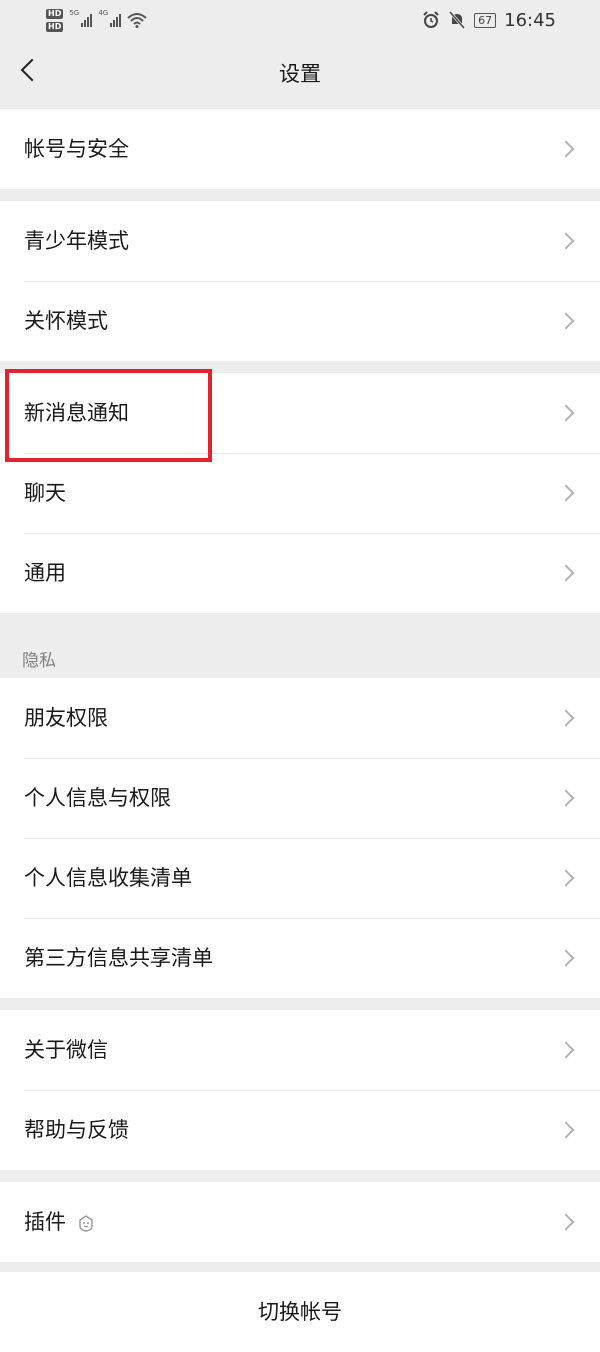 The image size is (600, 1352). What do you see at coordinates (39, 661) in the screenshot?
I see `section-header-privacy: 隐私` at bounding box center [39, 661].